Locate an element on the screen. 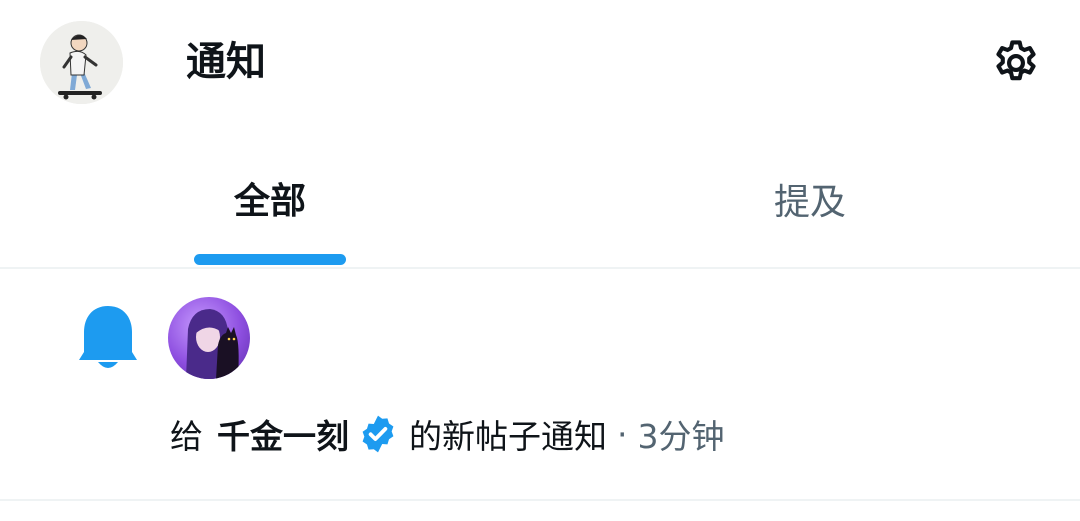 This screenshot has width=1080, height=521. tab-all: 全部 is located at coordinates (270, 199).